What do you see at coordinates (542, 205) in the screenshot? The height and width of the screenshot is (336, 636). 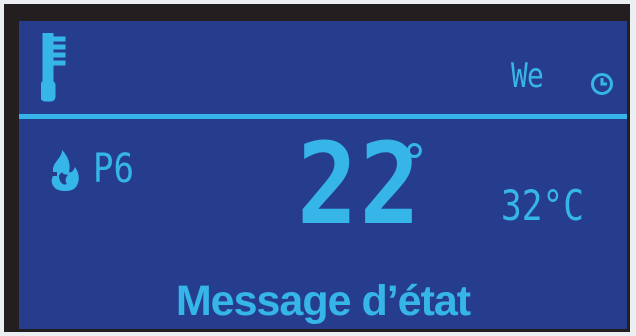 I see `outside-temperature: 32°C` at bounding box center [542, 205].